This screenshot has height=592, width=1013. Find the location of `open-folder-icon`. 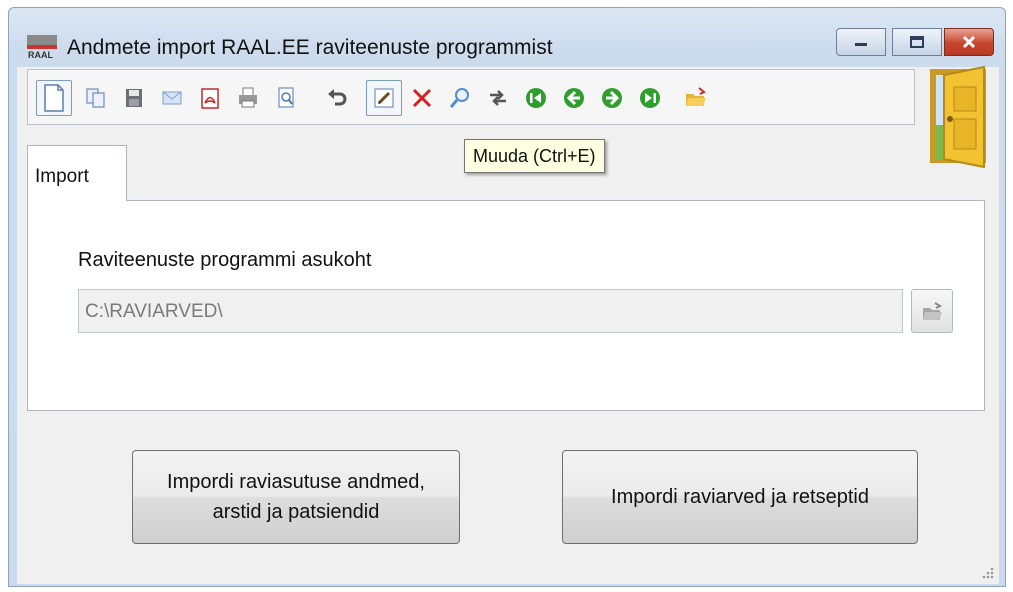

open-folder-icon is located at coordinates (696, 96).